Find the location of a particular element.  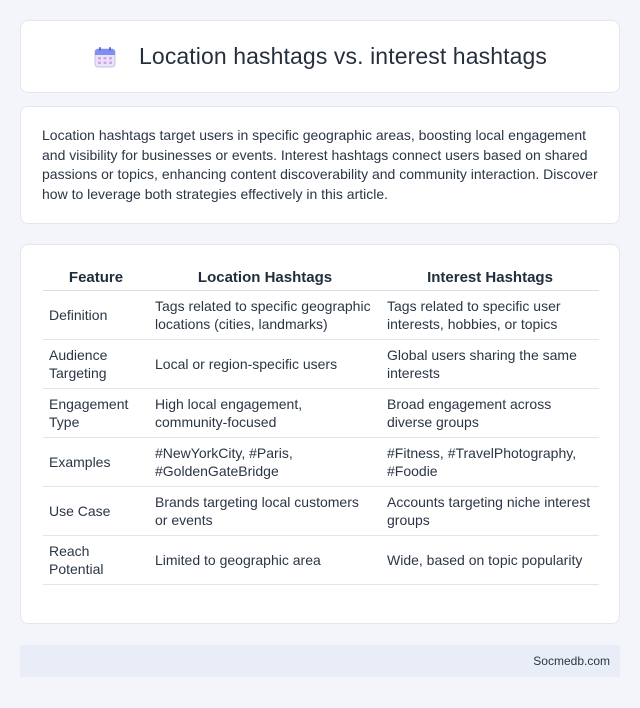

title-card: Location hashtags vs. interest hashtags is located at coordinates (320, 56).